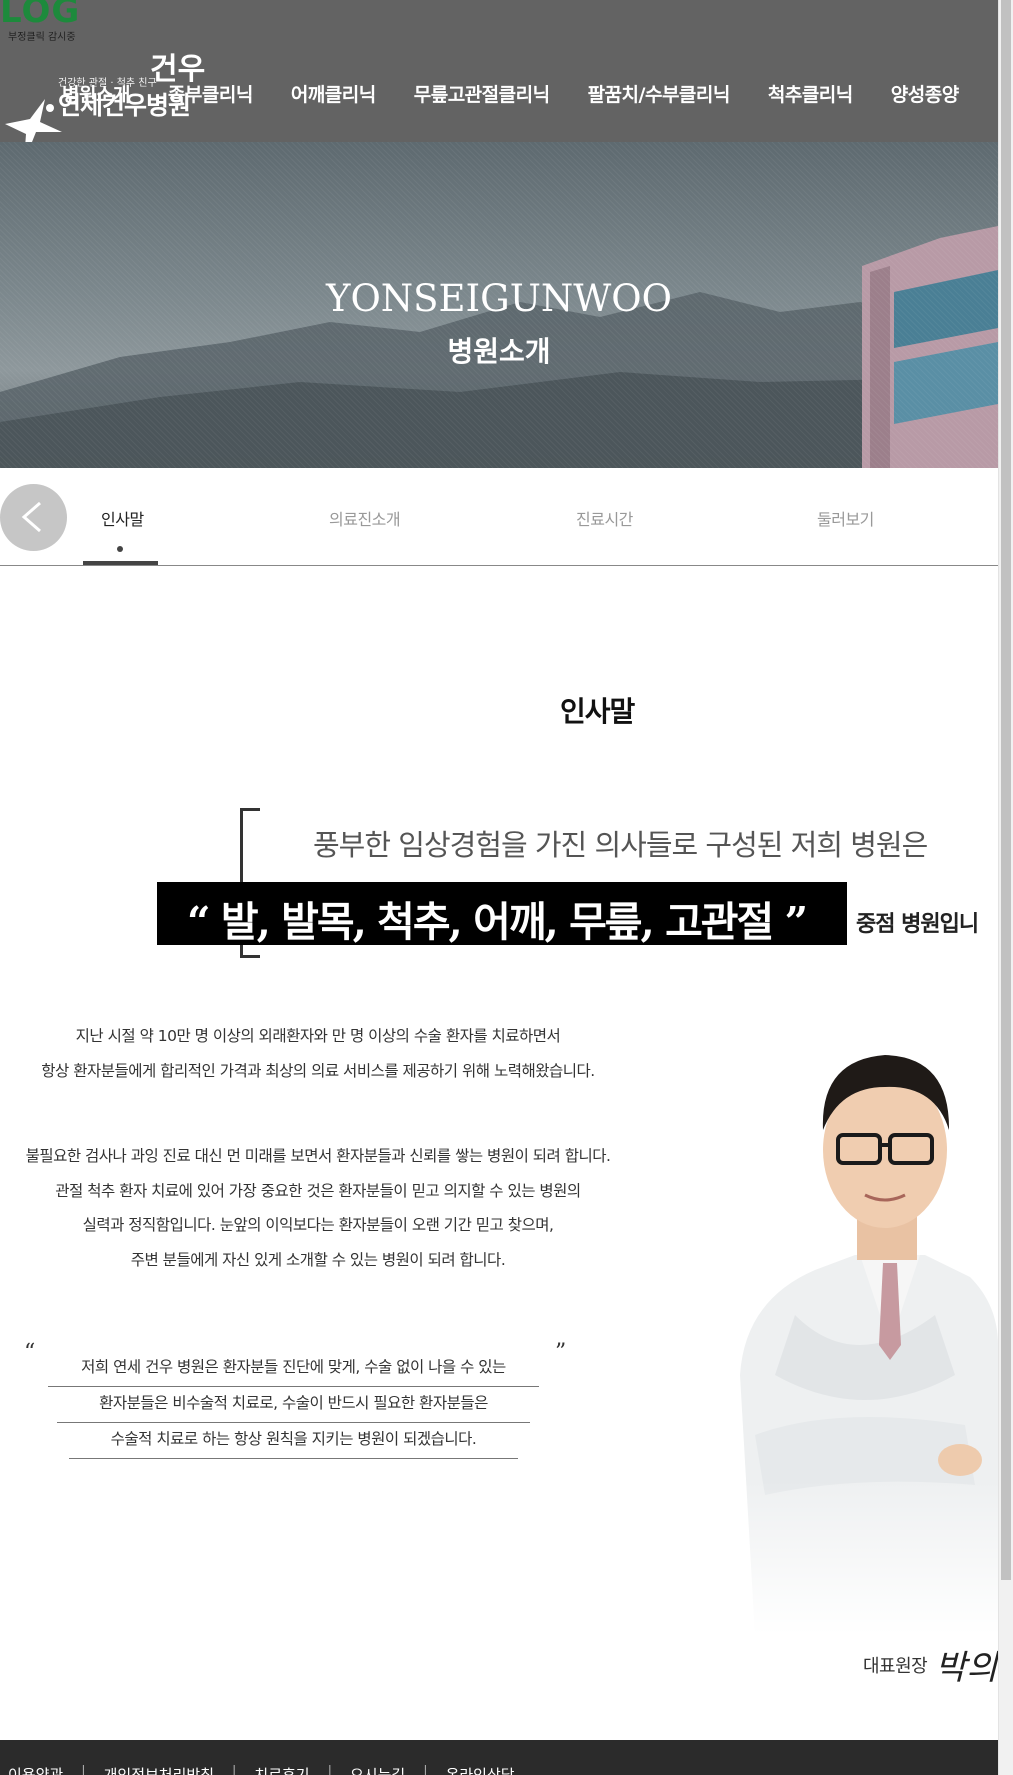  I want to click on closing-line: 저희 연세 건우 병원은 환자분들 진단에 맞게, 수술 없이 나을 수 있는, so click(293, 1371).